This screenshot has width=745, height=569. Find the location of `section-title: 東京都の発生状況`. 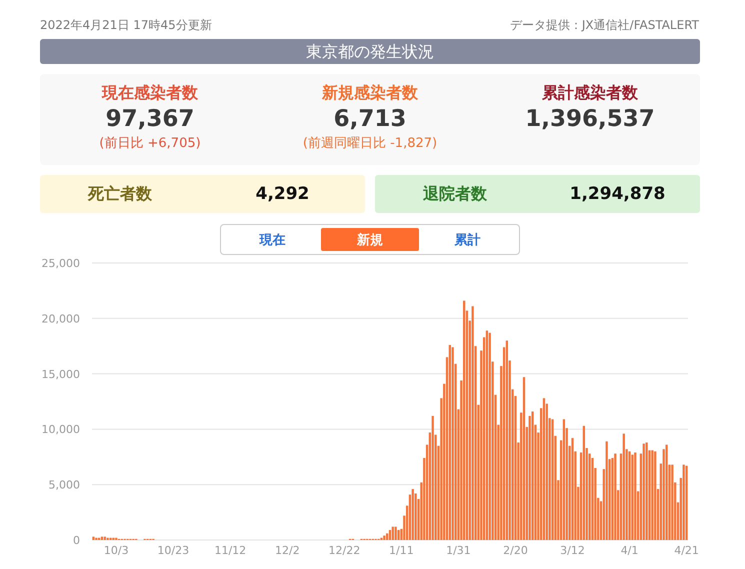

section-title: 東京都の発生状況 is located at coordinates (370, 51).